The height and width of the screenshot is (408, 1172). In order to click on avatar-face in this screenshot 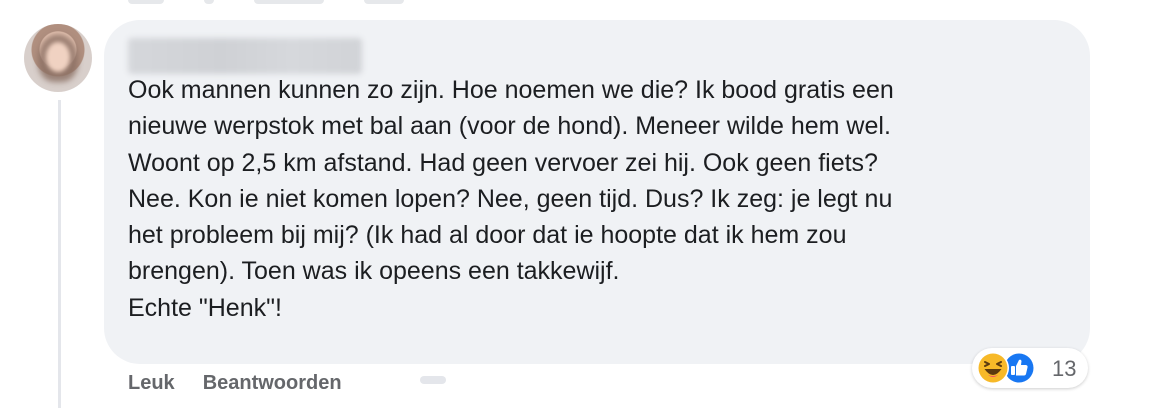, I will do `click(58, 57)`.